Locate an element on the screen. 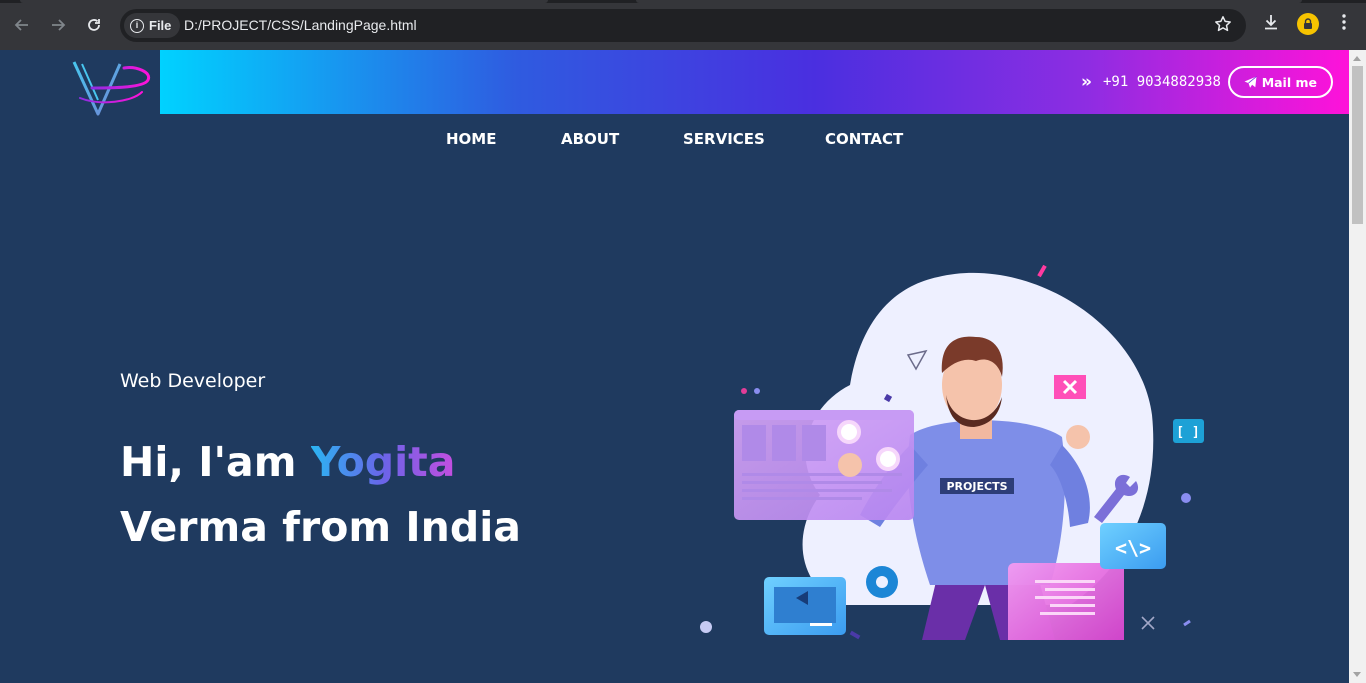 Image resolution: width=1366 pixels, height=683 pixels. browser-toolbar: i File D:/PROJECT/CSS/LandingPage.html is located at coordinates (683, 25).